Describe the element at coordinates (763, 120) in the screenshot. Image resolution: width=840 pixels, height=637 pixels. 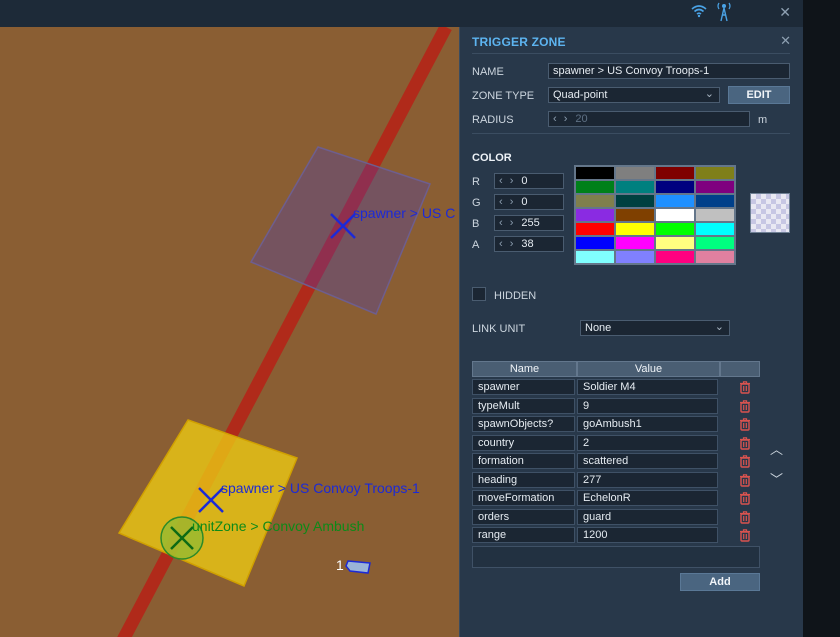
I see `radius-unit: m` at that location.